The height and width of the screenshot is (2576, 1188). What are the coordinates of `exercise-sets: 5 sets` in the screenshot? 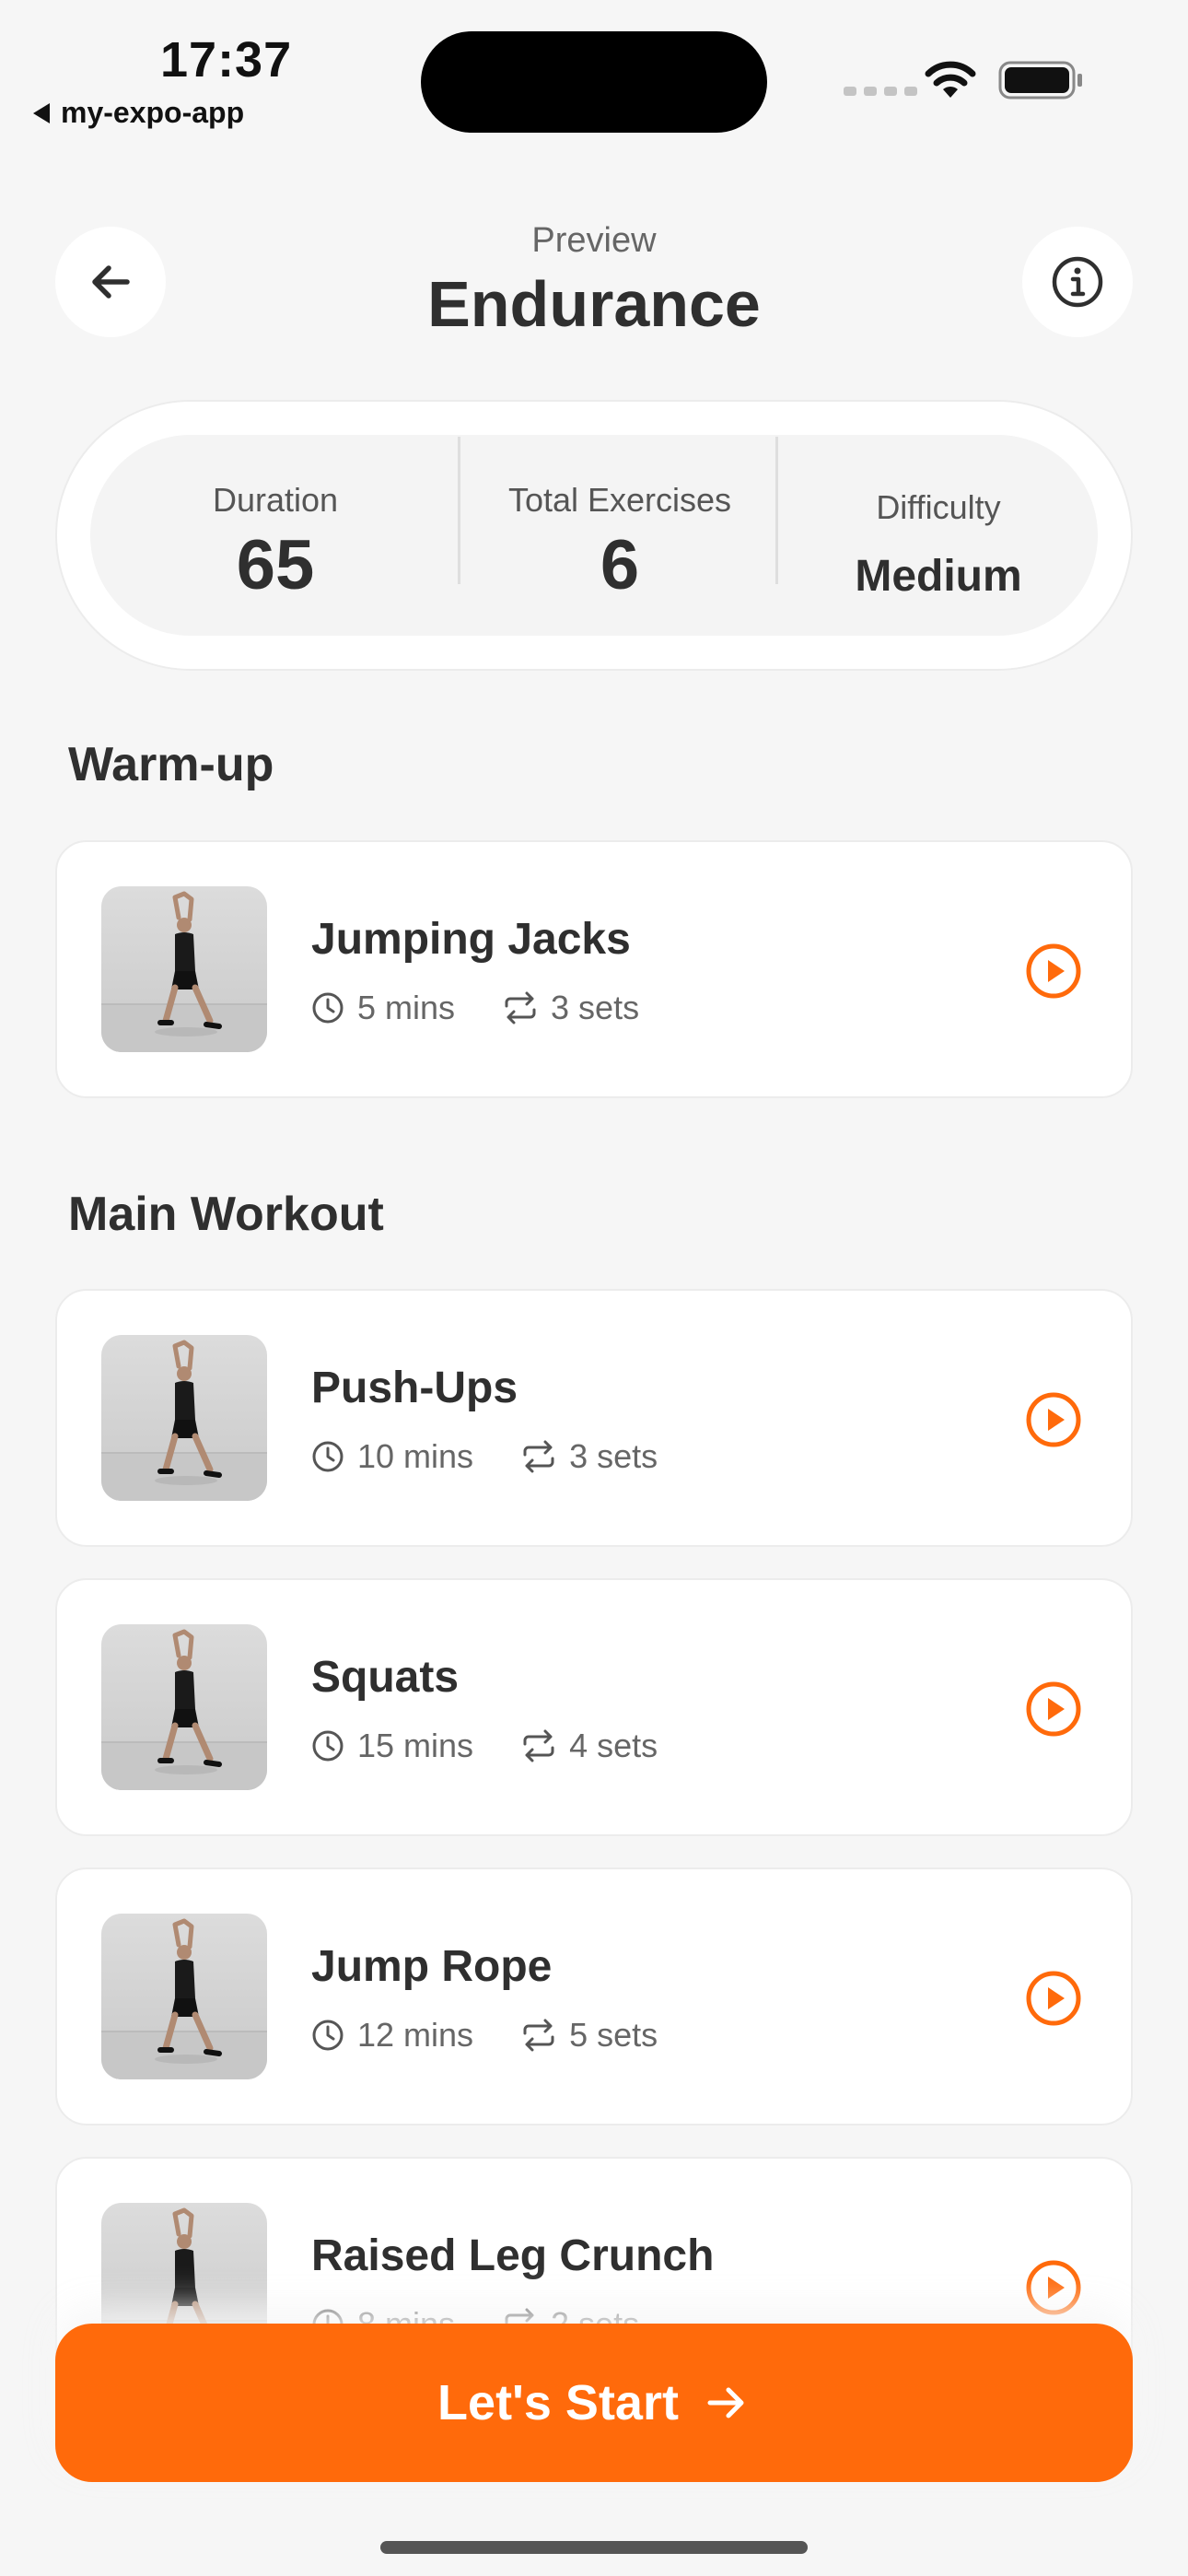 It's located at (589, 2036).